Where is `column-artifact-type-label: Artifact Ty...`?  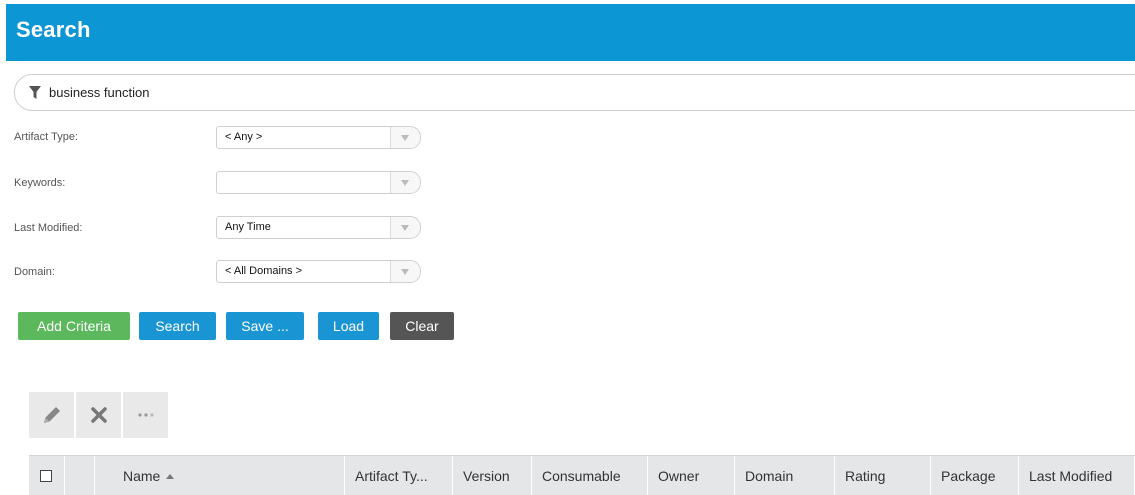 column-artifact-type-label: Artifact Ty... is located at coordinates (391, 476).